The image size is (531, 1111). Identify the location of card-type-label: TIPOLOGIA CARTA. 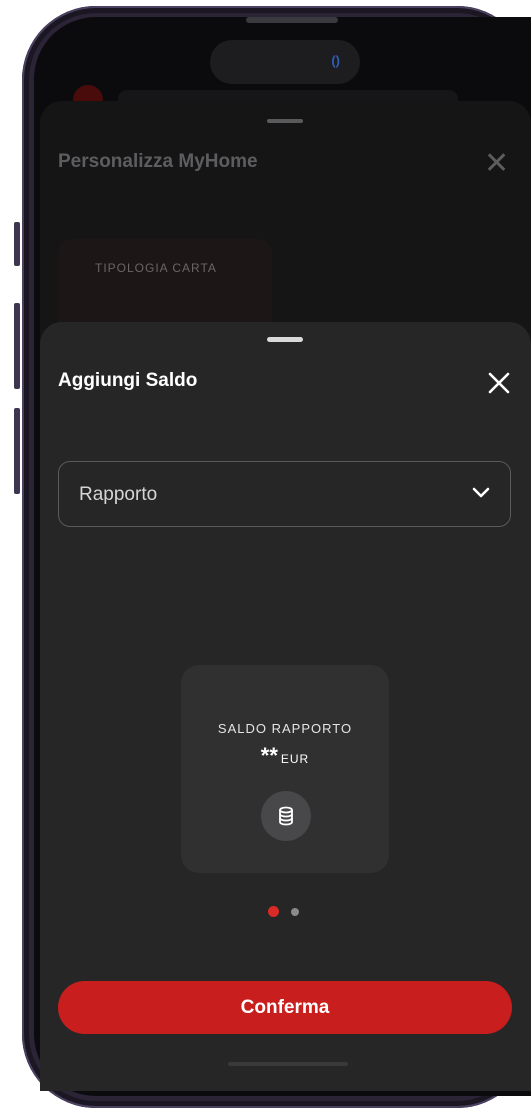
(156, 268).